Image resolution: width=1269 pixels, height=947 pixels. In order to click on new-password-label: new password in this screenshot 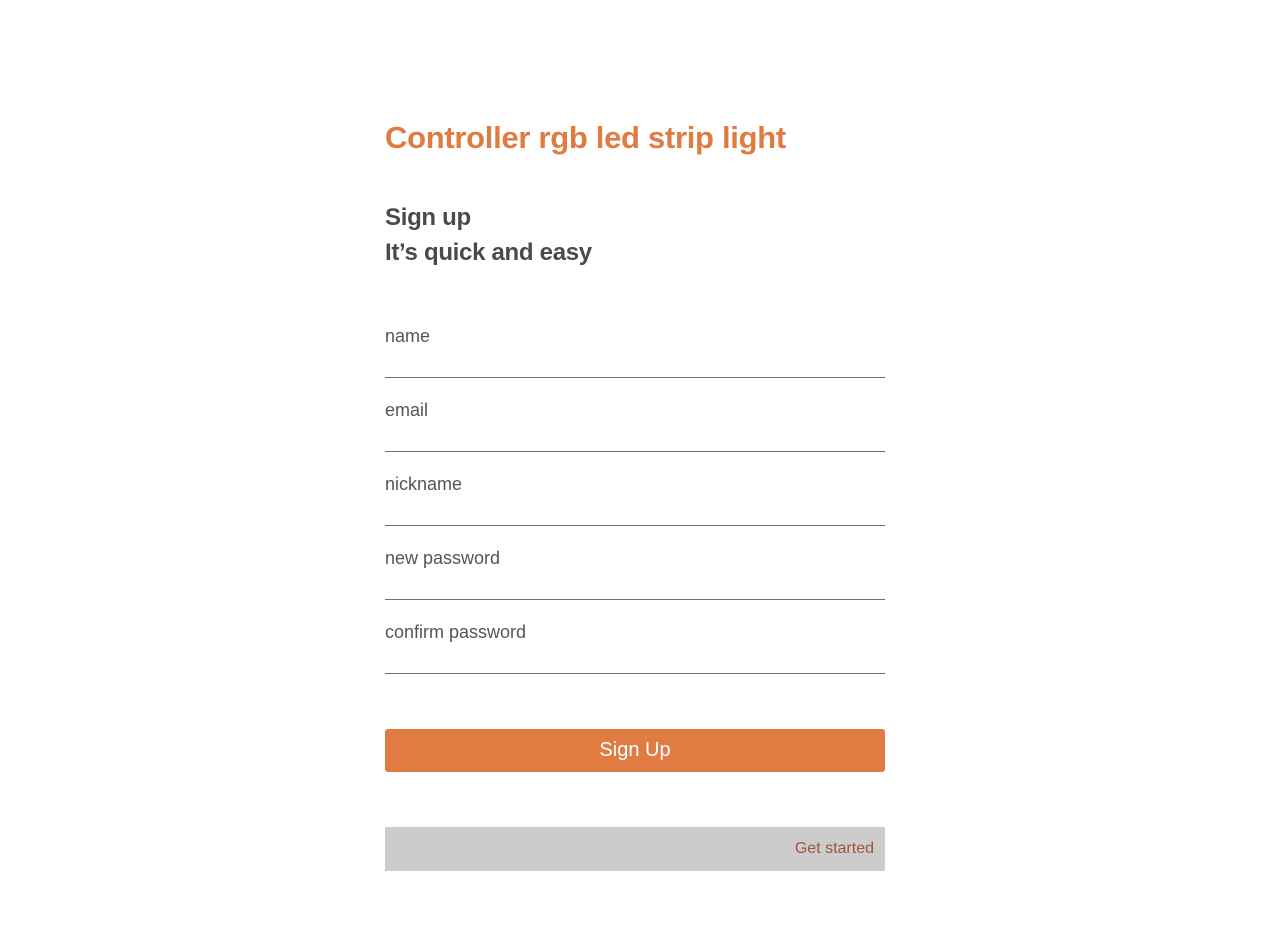, I will do `click(443, 558)`.